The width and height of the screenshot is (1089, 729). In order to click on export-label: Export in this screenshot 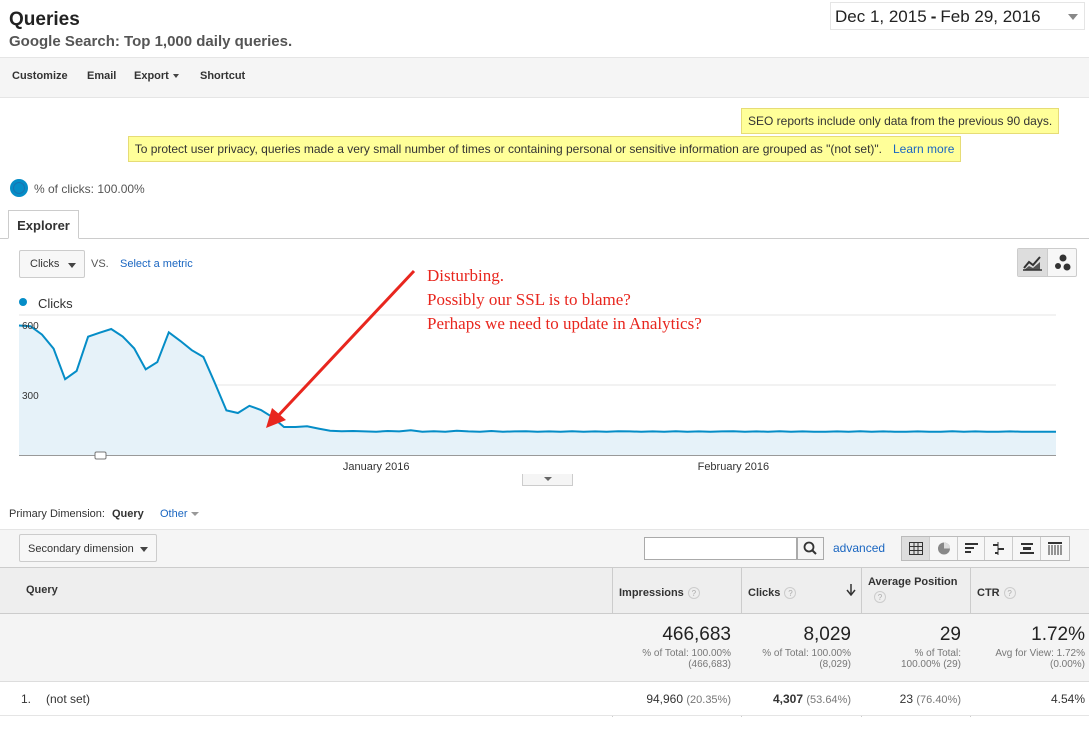, I will do `click(151, 76)`.